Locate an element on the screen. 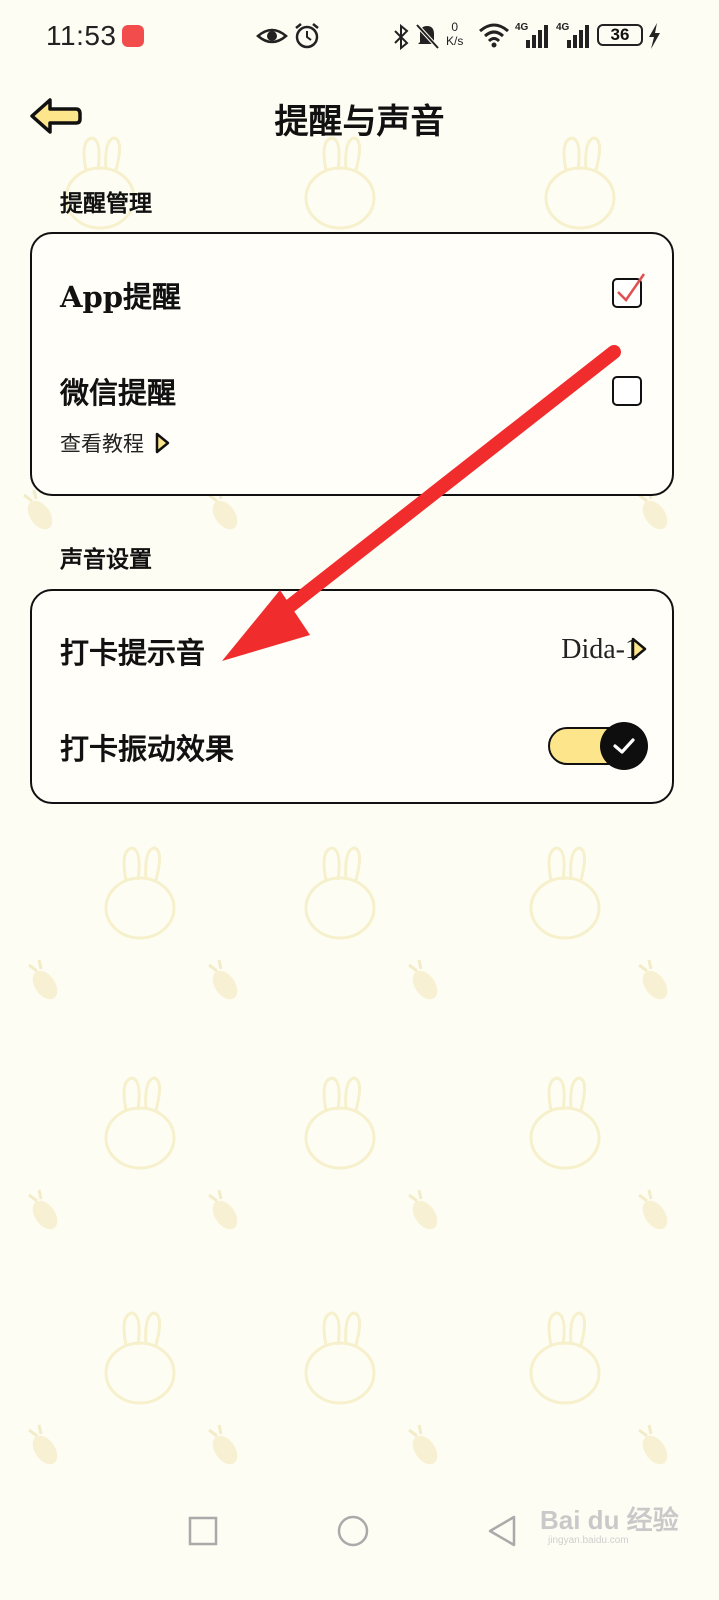 This screenshot has width=719, height=1600. recent-apps-icon is located at coordinates (203, 1531).